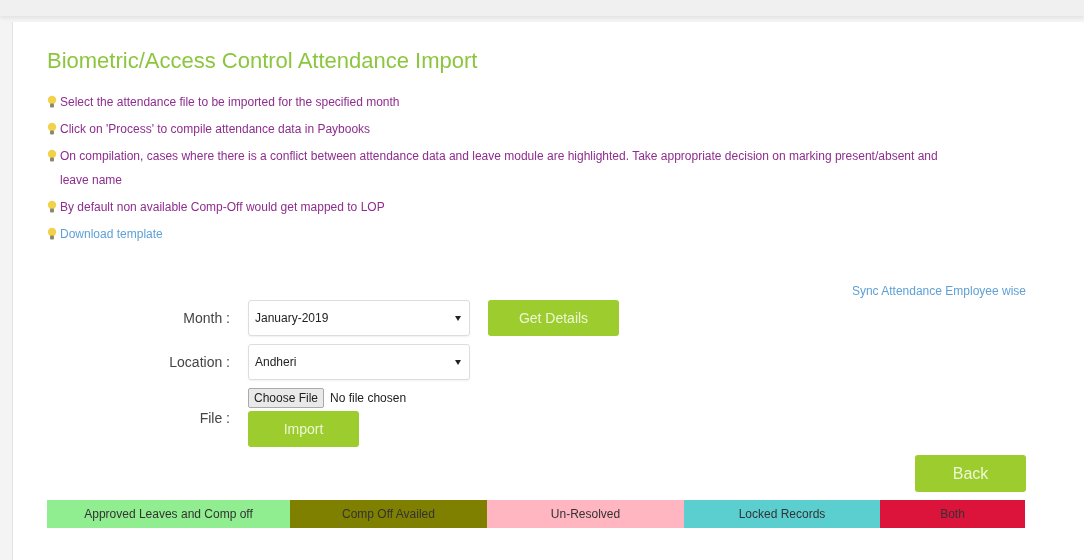 Image resolution: width=1084 pixels, height=560 pixels. I want to click on legend-item: Locked Records, so click(782, 514).